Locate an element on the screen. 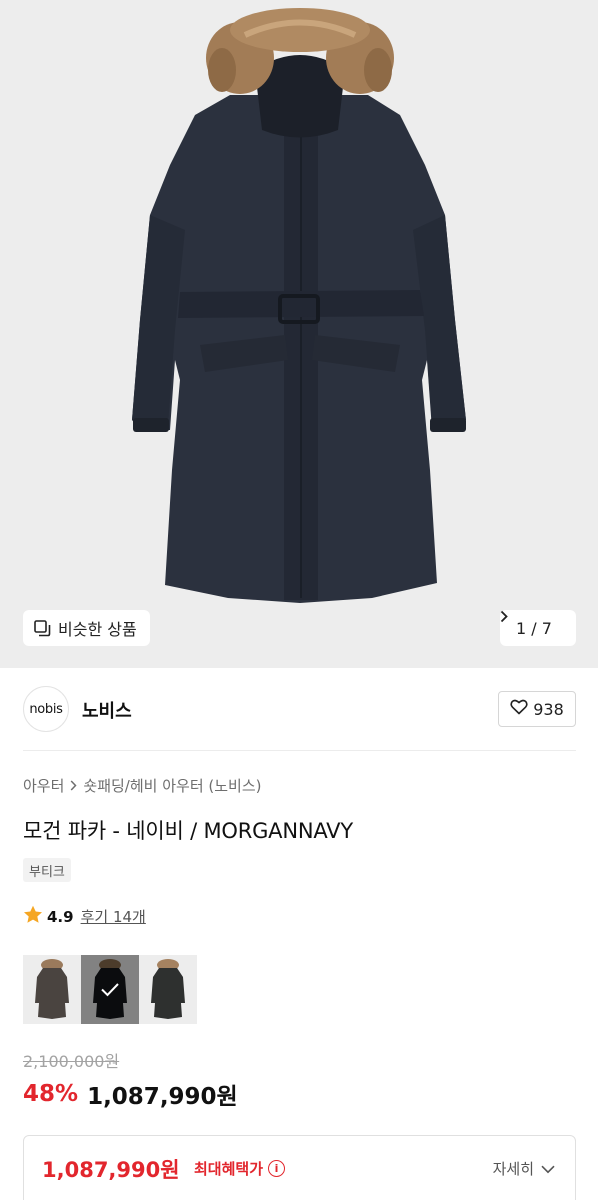  thumbnail-coat-grey is located at coordinates (52, 989).